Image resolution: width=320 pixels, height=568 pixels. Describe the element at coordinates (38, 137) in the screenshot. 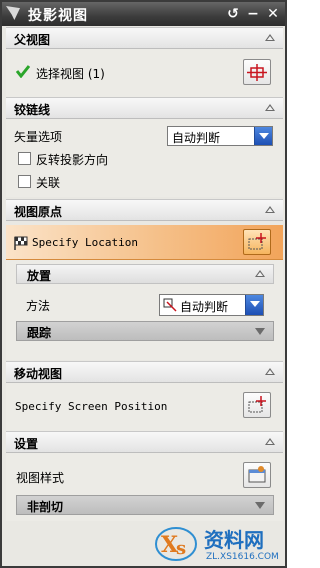

I see `vector-option-label: 矢量选项` at that location.